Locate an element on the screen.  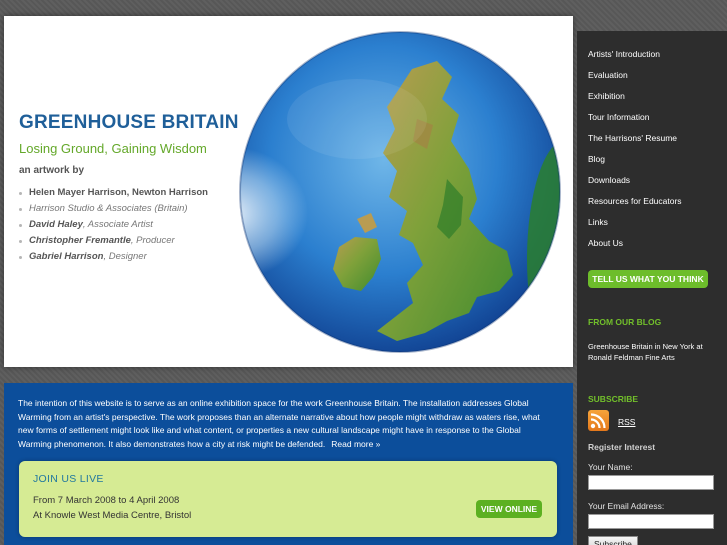
credit-role: , Producer is located at coordinates (152, 240).